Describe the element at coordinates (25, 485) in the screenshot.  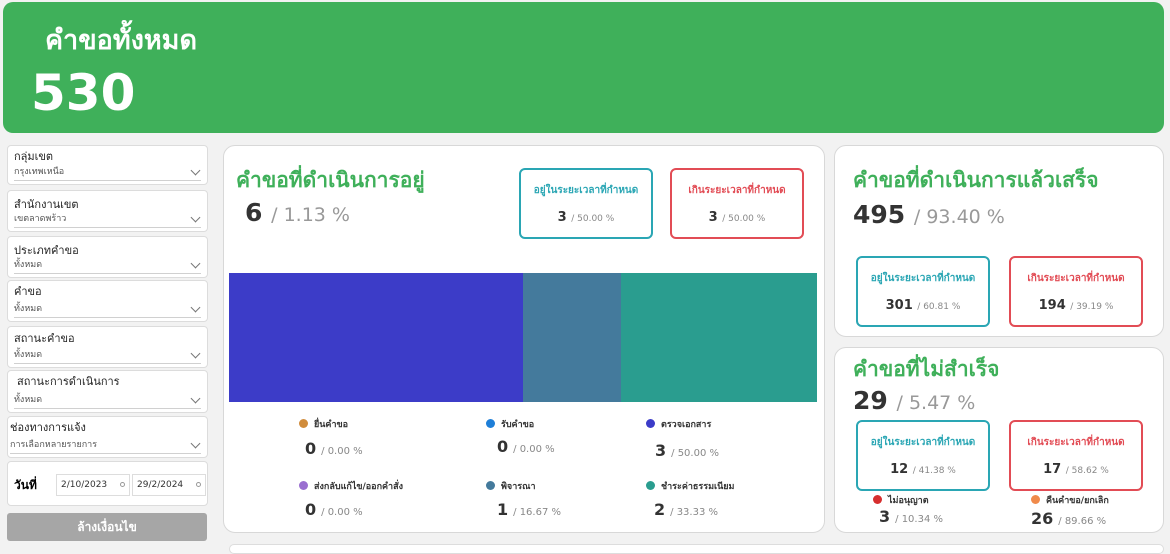
I see `date-label: วันที่` at that location.